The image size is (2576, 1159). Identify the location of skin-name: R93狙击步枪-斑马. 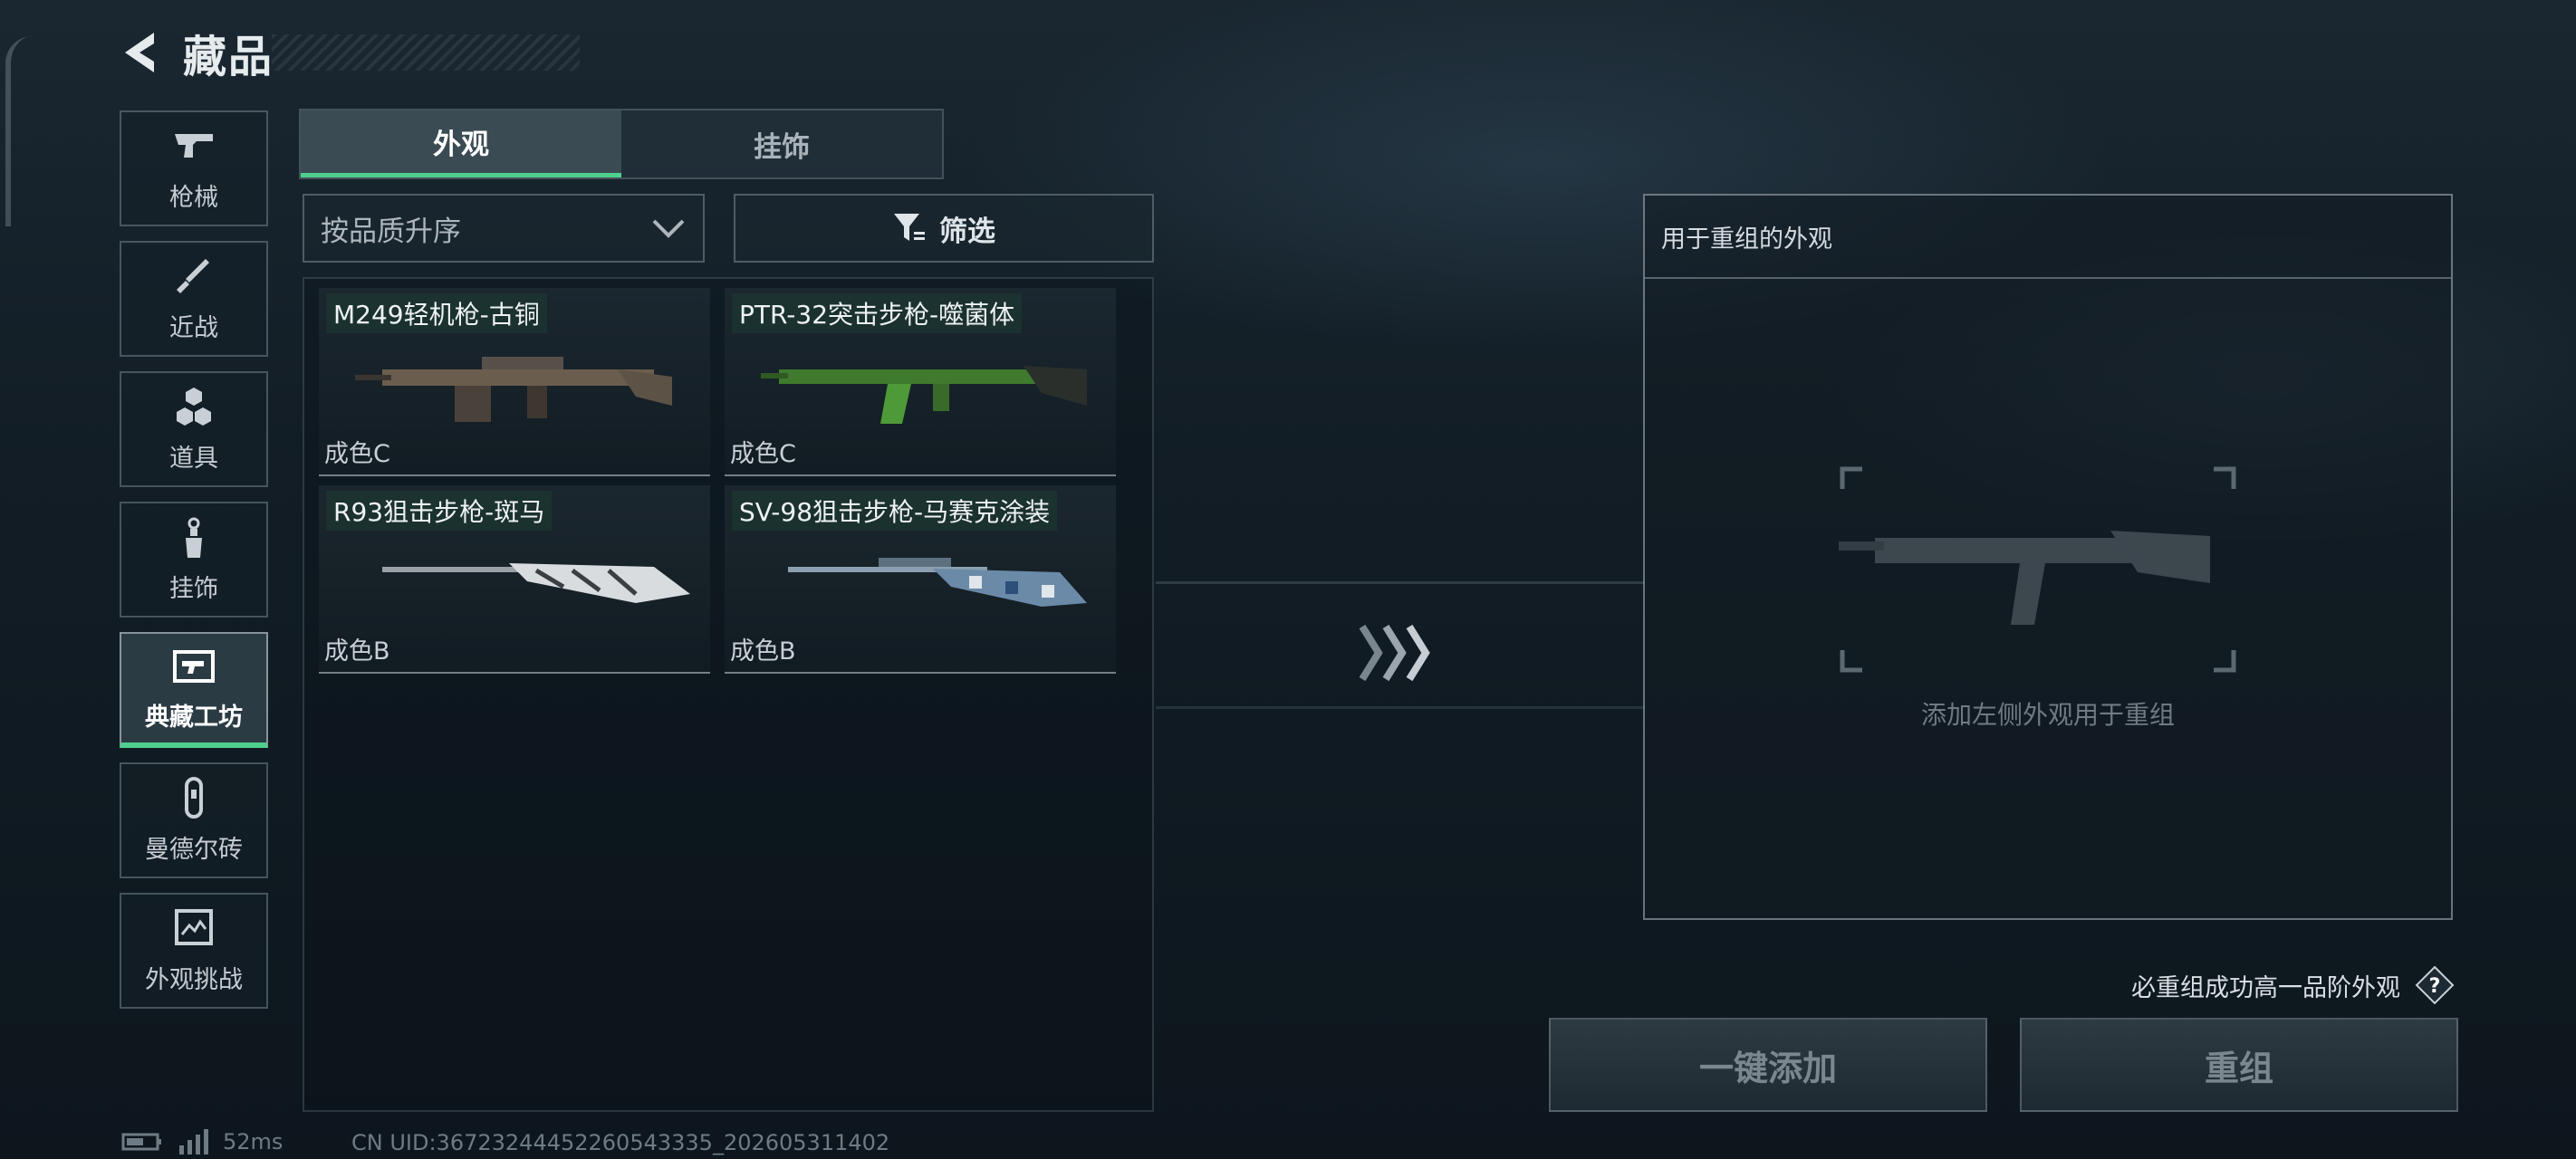
(439, 511).